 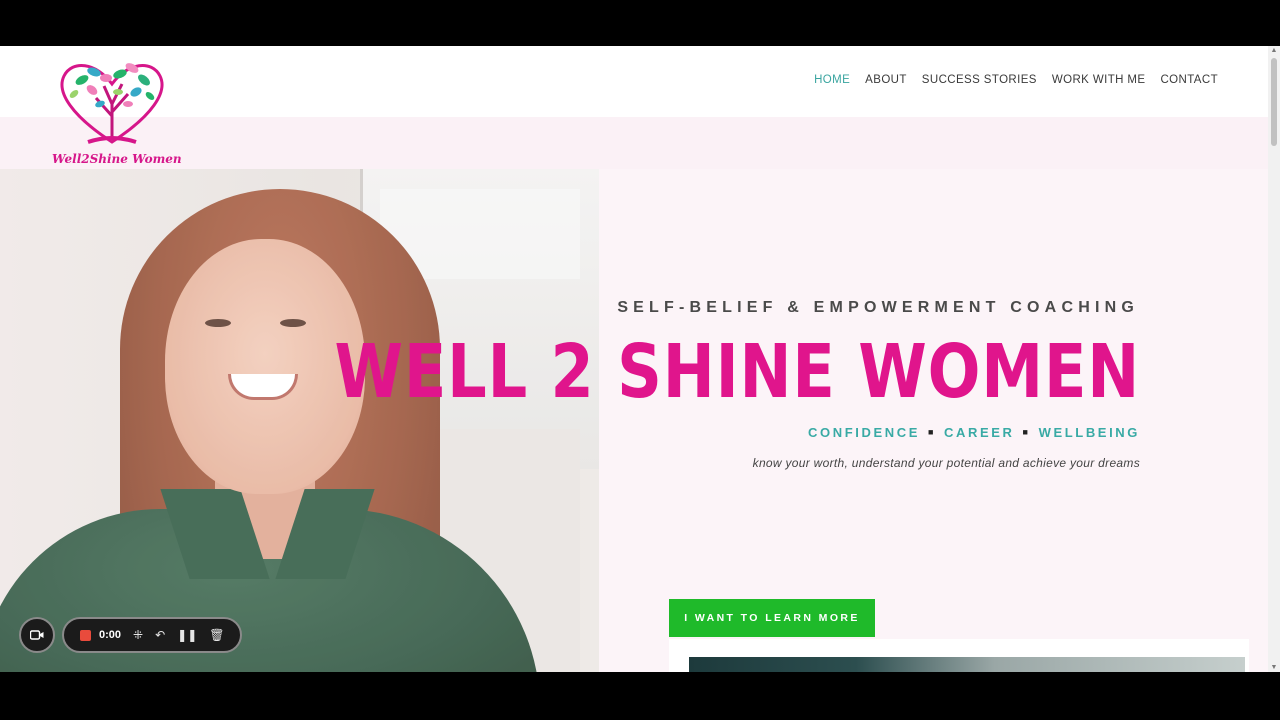 I want to click on logo-text: Well2Shine Women, so click(x=117, y=159).